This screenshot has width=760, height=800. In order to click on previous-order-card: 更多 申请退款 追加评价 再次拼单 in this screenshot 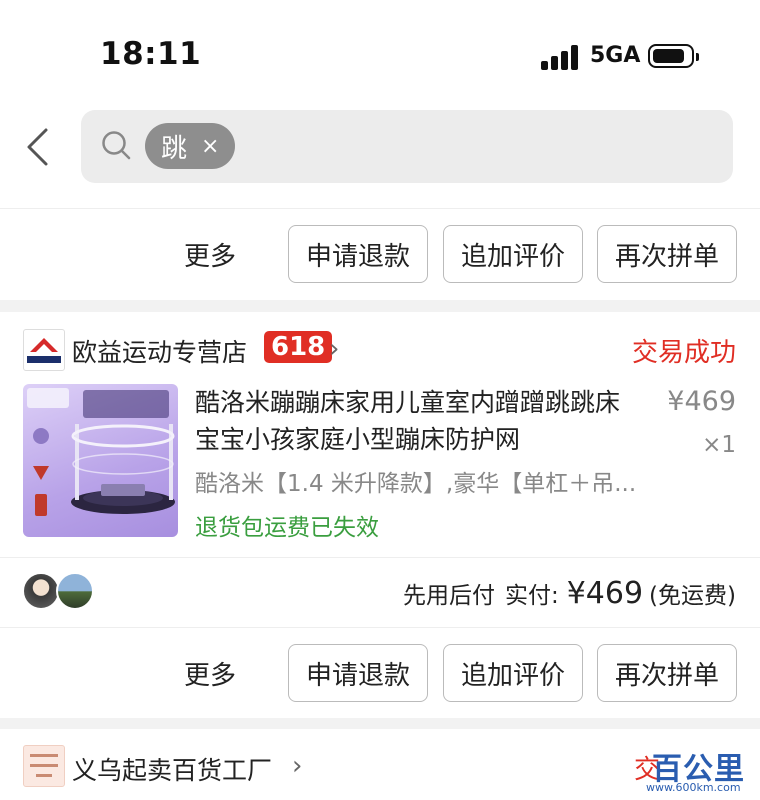, I will do `click(380, 254)`.